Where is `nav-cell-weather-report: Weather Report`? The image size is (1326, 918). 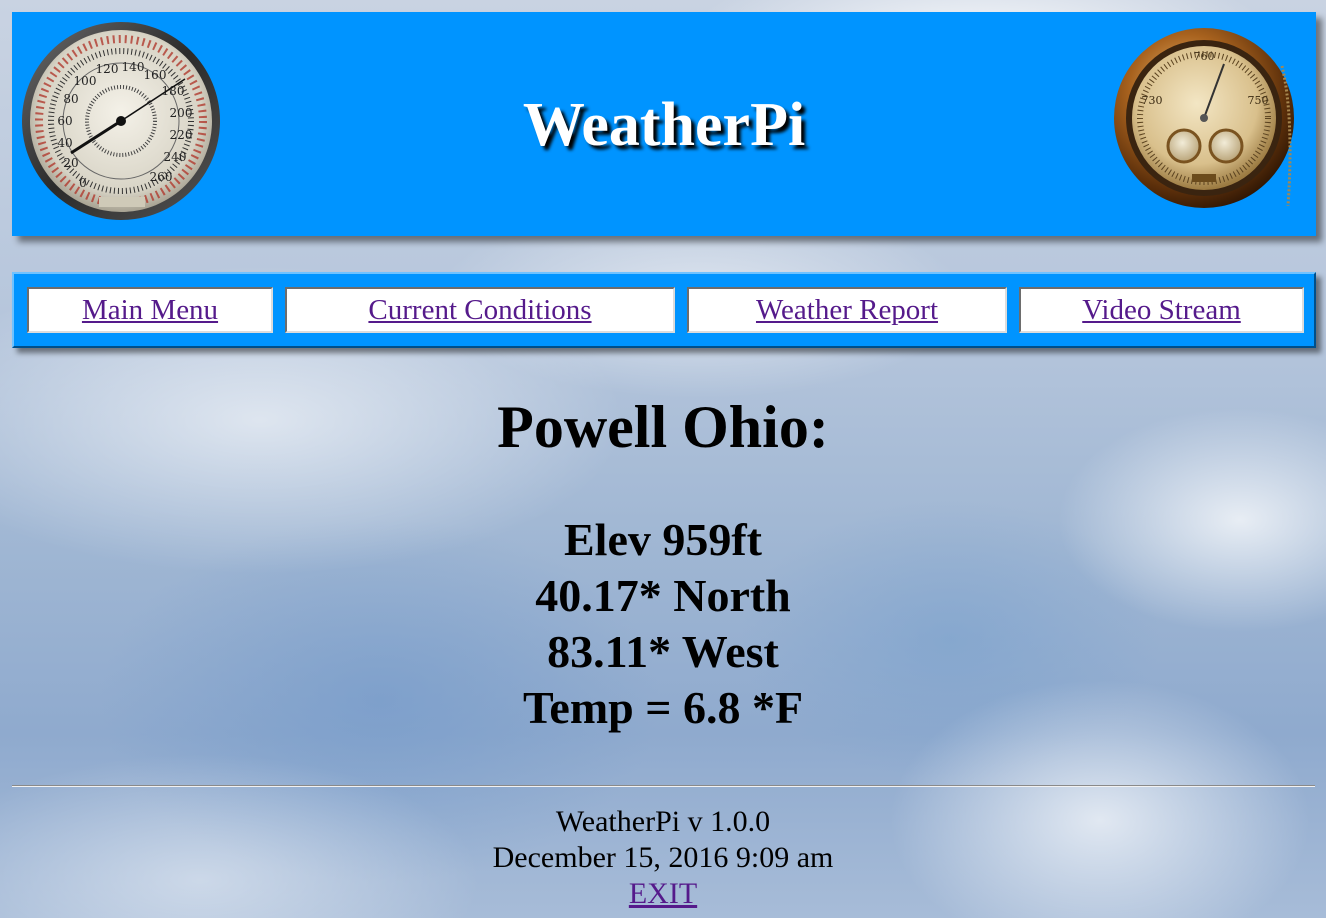
nav-cell-weather-report: Weather Report is located at coordinates (847, 310).